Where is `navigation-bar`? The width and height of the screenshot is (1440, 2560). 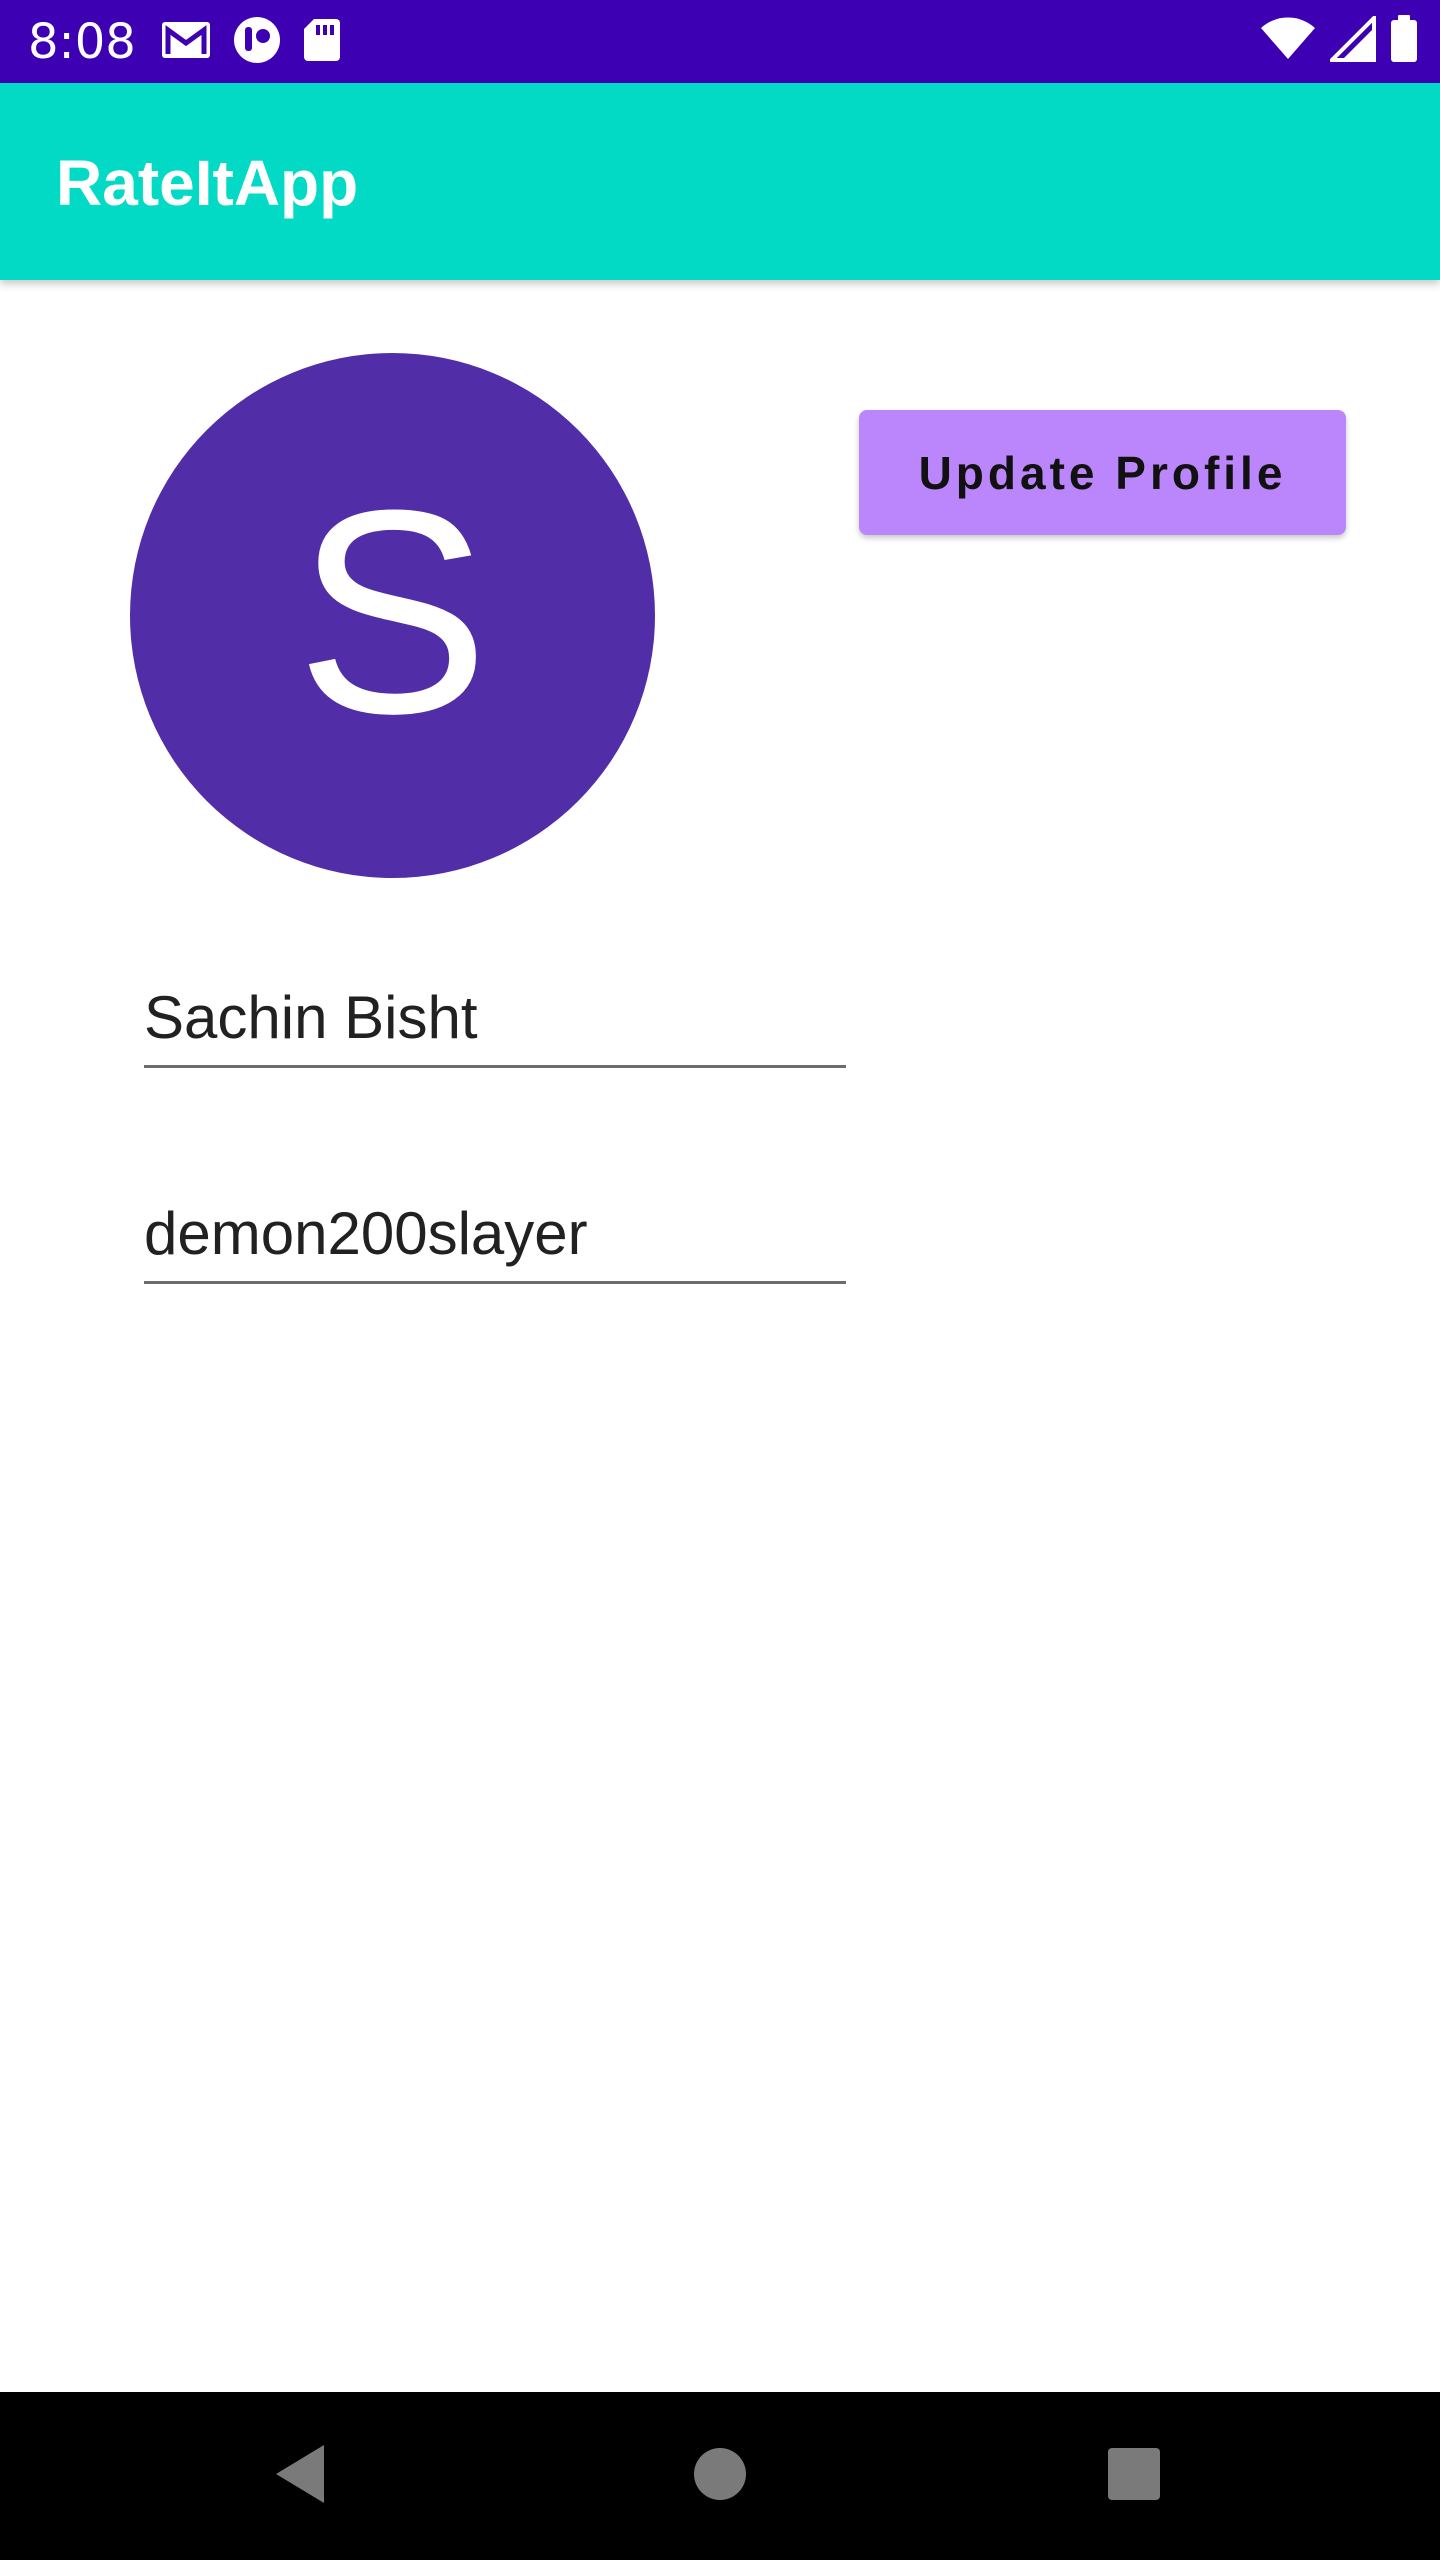
navigation-bar is located at coordinates (720, 2476).